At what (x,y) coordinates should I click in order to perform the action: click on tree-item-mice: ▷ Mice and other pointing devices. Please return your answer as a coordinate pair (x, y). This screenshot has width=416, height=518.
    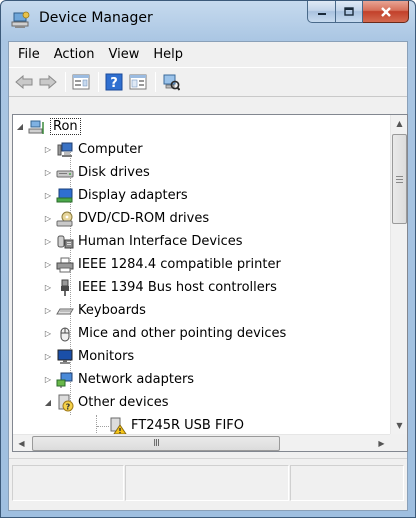
    Looking at the image, I should click on (164, 333).